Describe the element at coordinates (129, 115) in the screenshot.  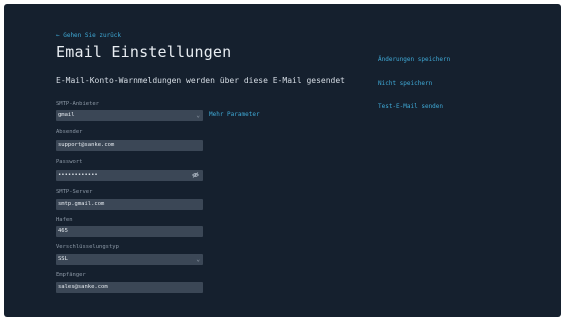
I see `smtp-provider-select: gmail ⌄` at that location.